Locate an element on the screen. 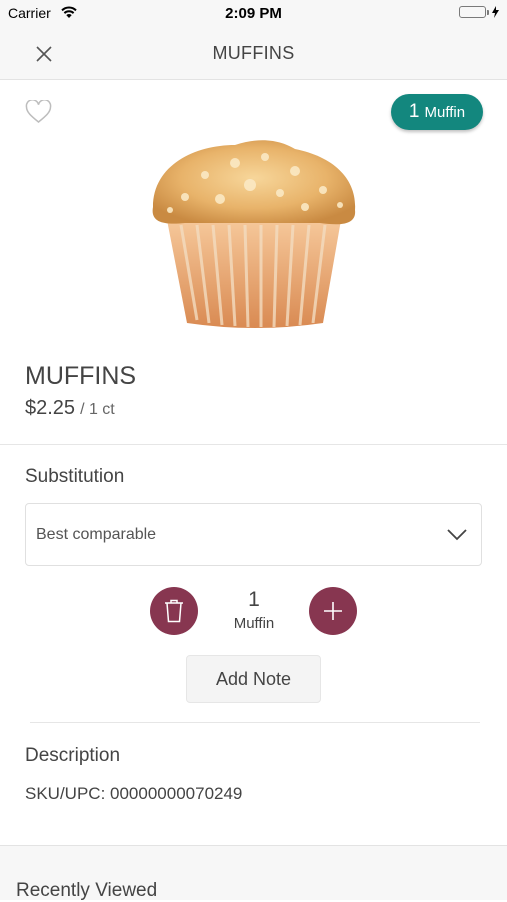  add-item-button is located at coordinates (333, 611).